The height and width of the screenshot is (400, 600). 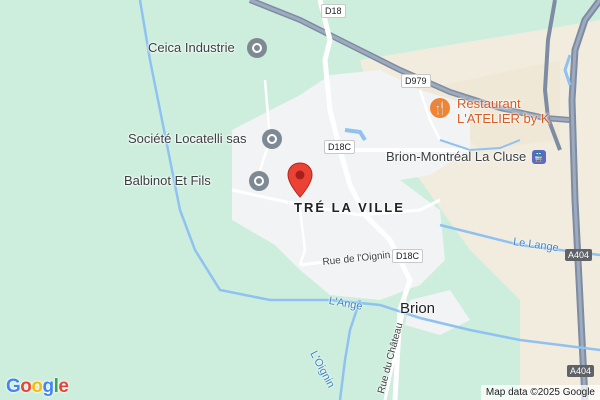 I want to click on road-shield-a404-south: A404, so click(x=581, y=371).